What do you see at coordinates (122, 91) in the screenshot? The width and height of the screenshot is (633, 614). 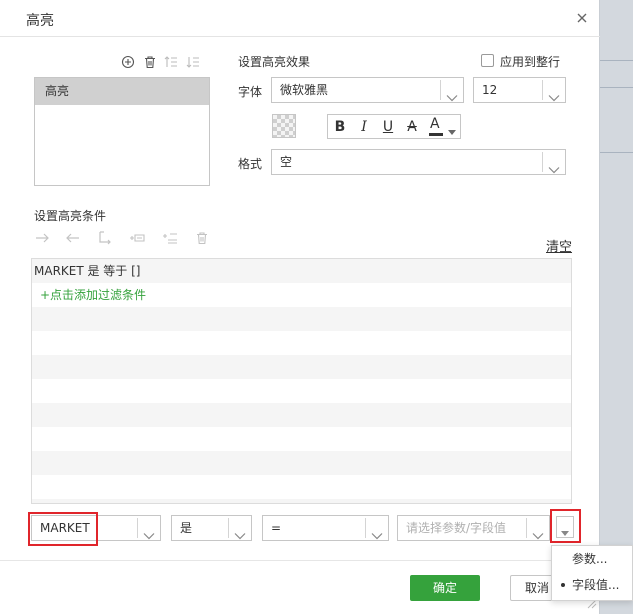 I see `highlight-list-item: 高亮` at bounding box center [122, 91].